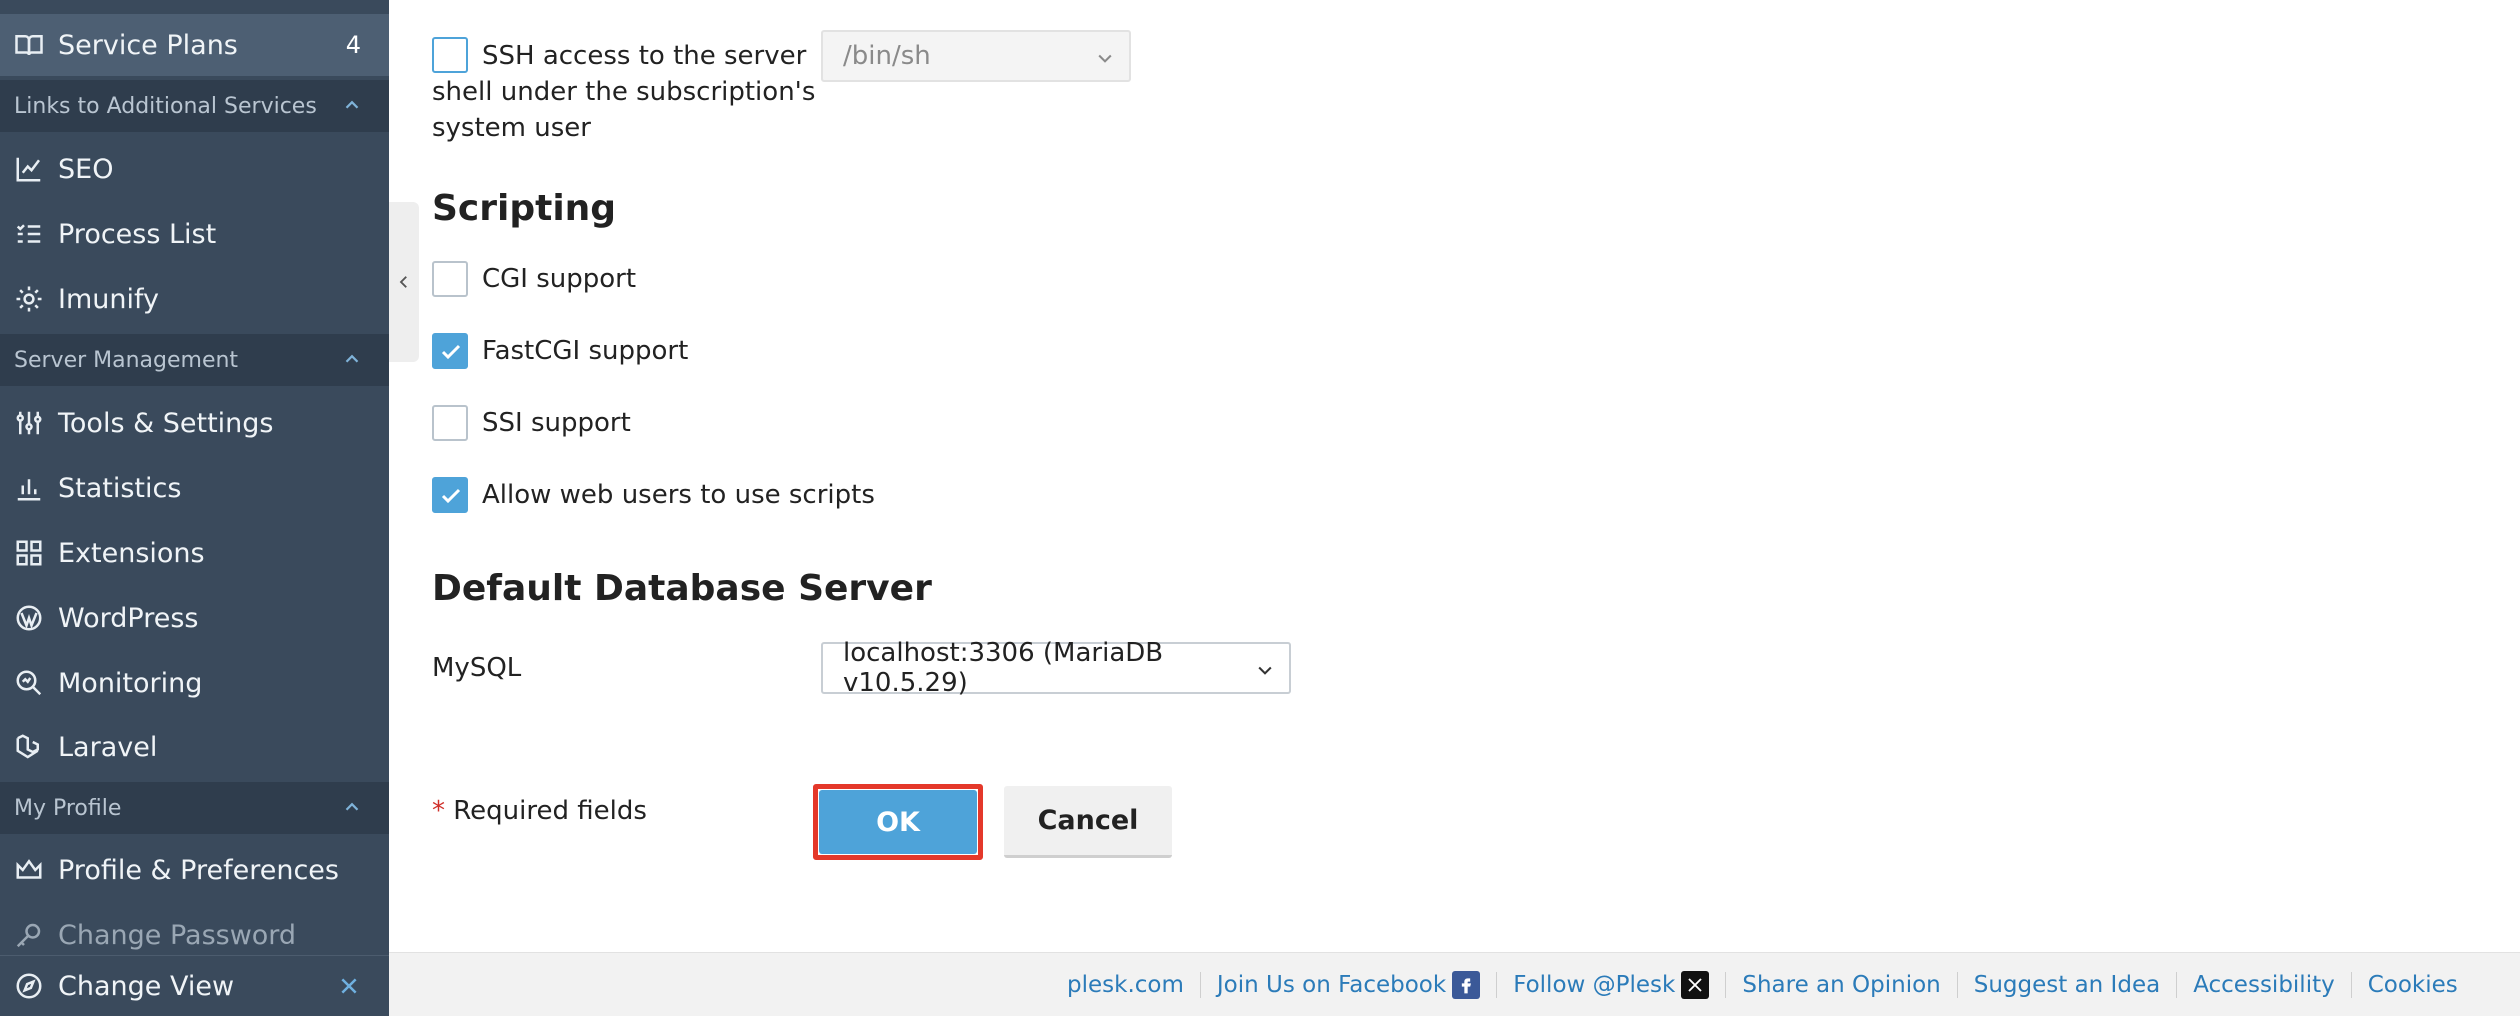 The height and width of the screenshot is (1016, 2520). What do you see at coordinates (887, 56) in the screenshot?
I see `ssh-shell-value: /bin/sh` at bounding box center [887, 56].